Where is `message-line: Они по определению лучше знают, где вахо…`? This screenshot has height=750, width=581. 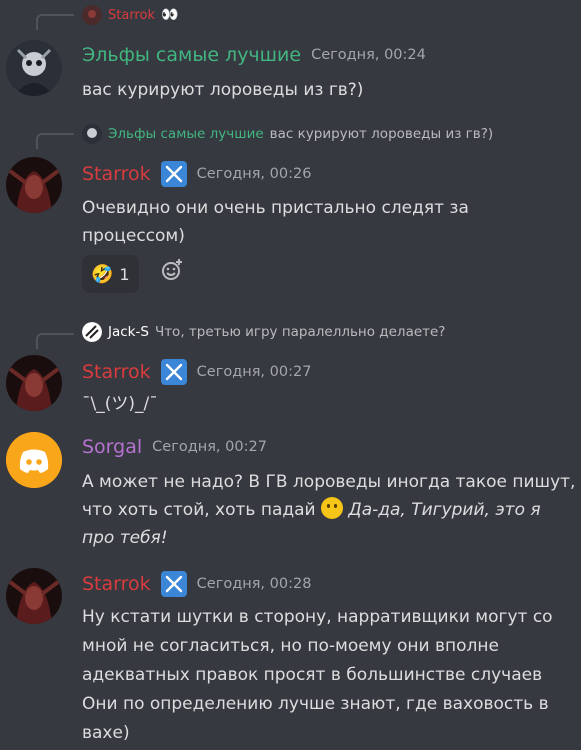 message-line: Они по определению лучше знают, где вахо… is located at coordinates (315, 704).